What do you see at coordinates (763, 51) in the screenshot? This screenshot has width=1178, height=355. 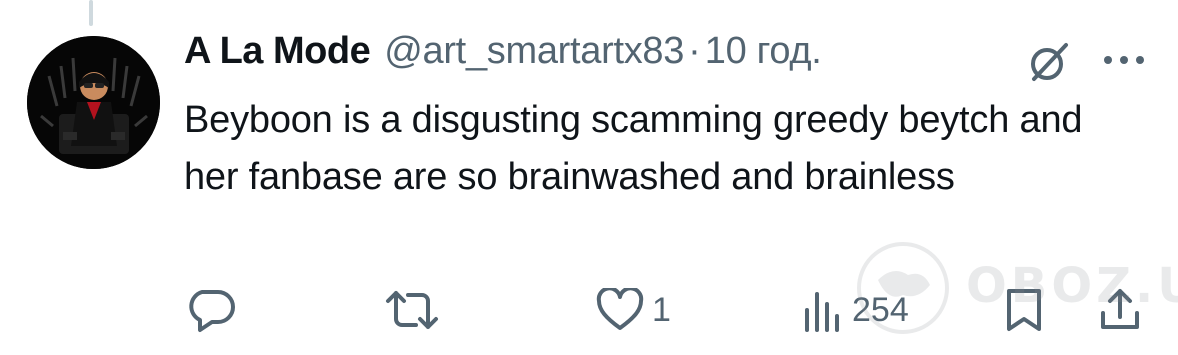 I see `tweet-timestamp: 10 год.` at bounding box center [763, 51].